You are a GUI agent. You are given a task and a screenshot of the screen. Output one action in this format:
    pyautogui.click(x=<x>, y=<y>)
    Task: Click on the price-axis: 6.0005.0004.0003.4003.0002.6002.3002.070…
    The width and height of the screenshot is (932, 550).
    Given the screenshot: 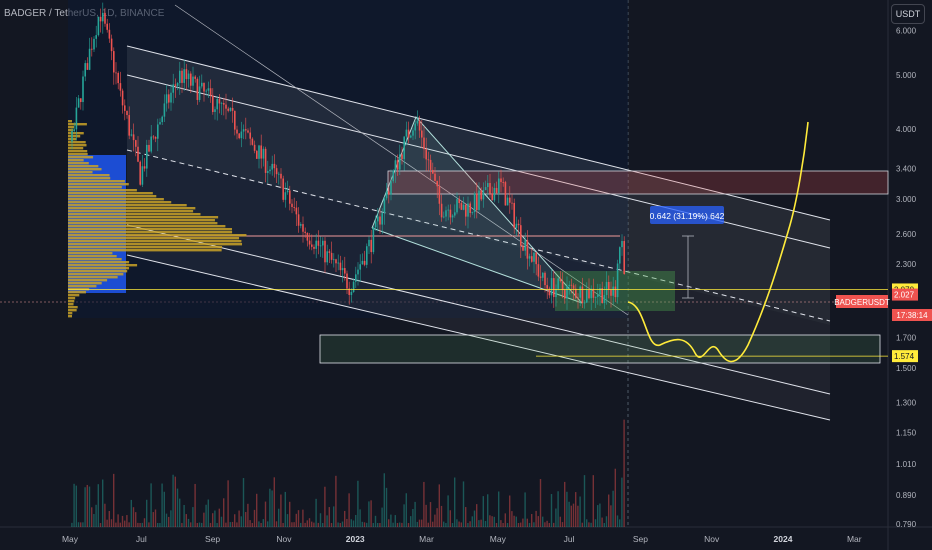 What is the action you would take?
    pyautogui.click(x=905, y=277)
    